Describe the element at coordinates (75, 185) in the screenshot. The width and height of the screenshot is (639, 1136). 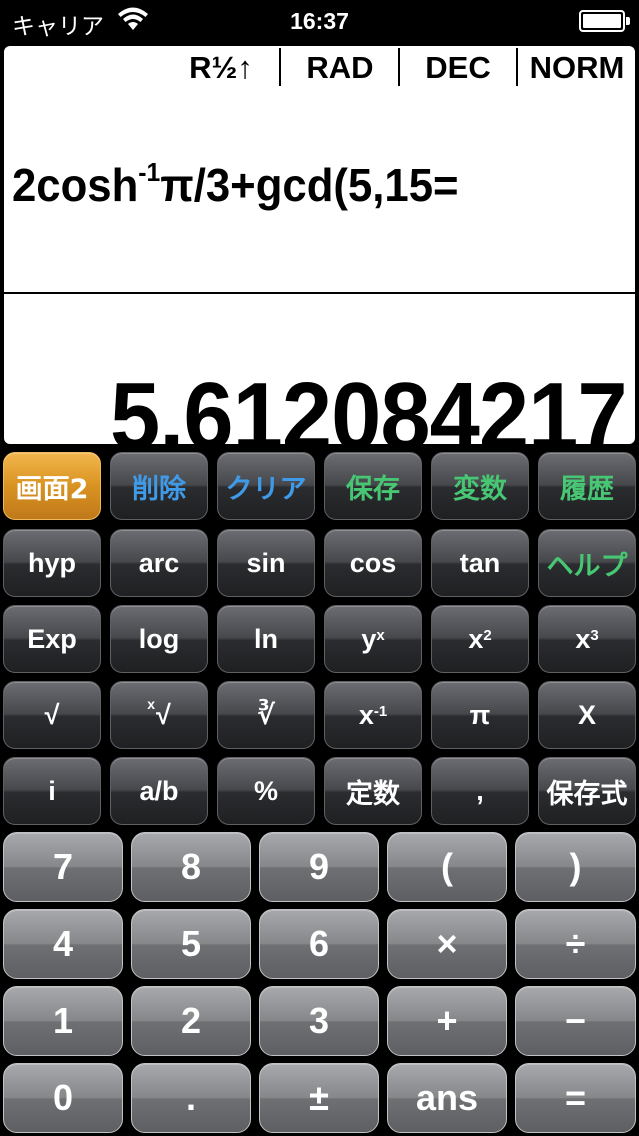
I see `expression-prefix: 2cosh` at that location.